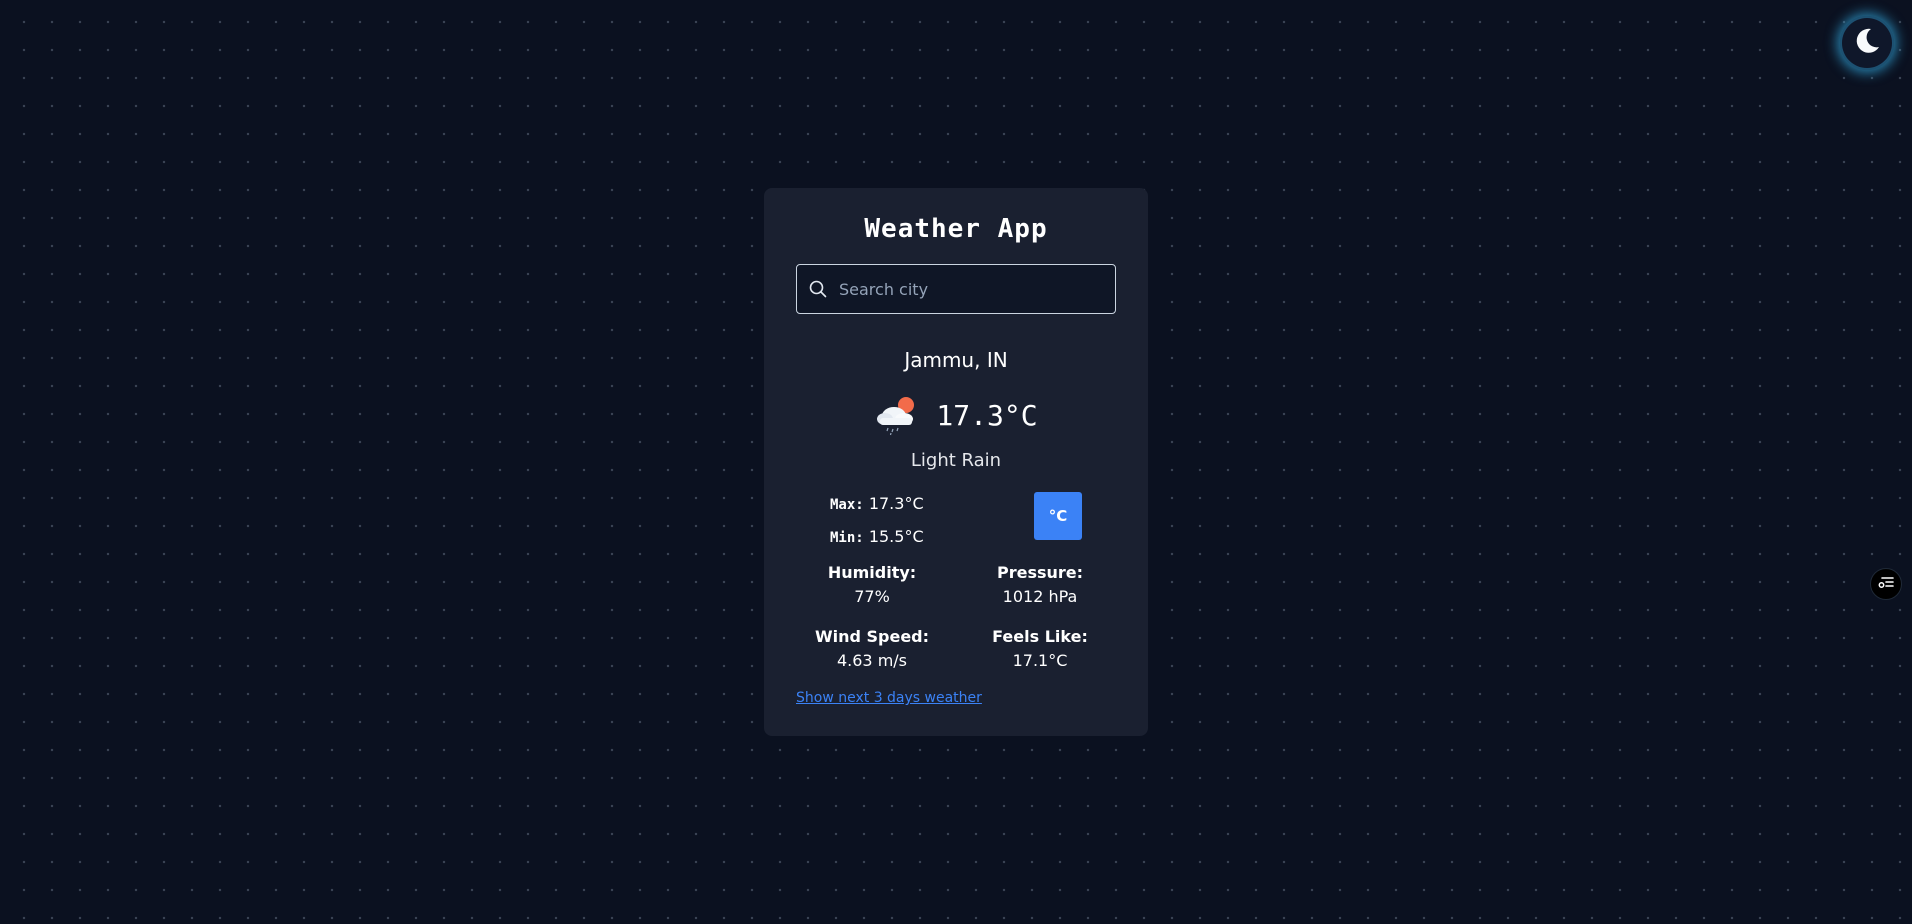  I want to click on pressure-value: 1012 hPa, so click(1040, 596).